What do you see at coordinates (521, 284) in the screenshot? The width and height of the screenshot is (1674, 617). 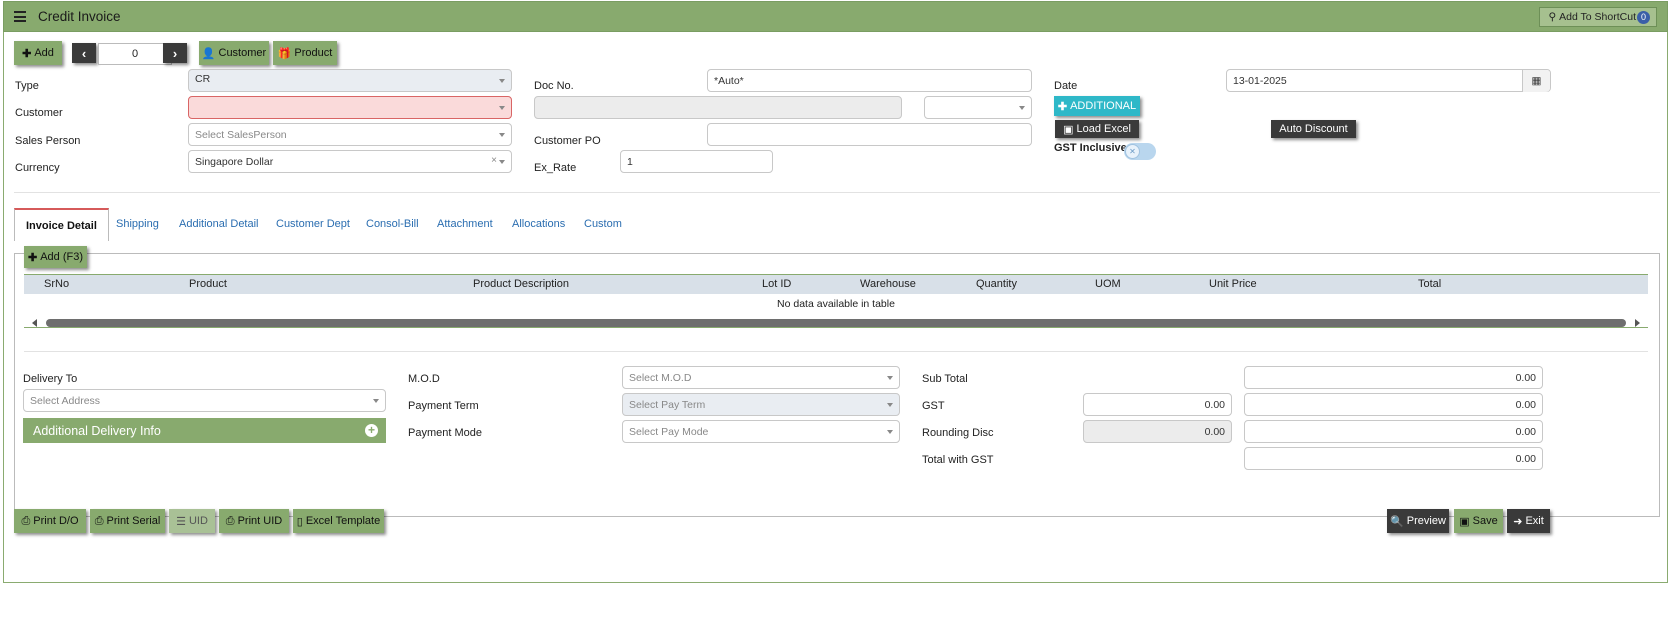 I see `col-product-description: Product Description` at bounding box center [521, 284].